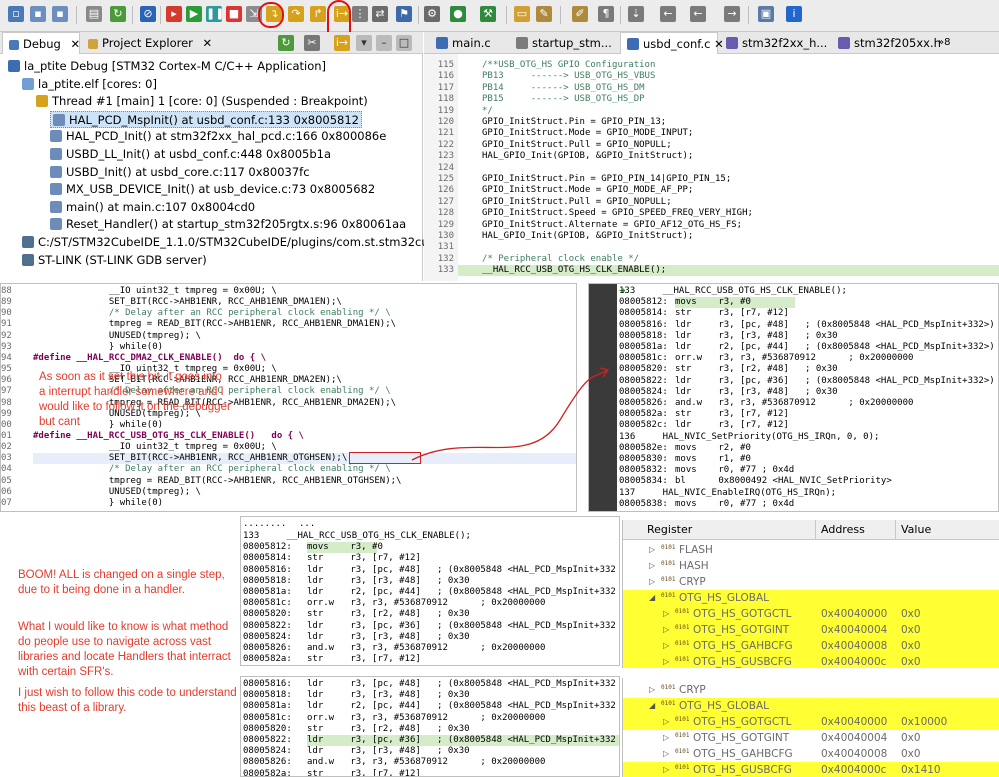  I want to click on next-annotation-icon: ⇣, so click(636, 14).